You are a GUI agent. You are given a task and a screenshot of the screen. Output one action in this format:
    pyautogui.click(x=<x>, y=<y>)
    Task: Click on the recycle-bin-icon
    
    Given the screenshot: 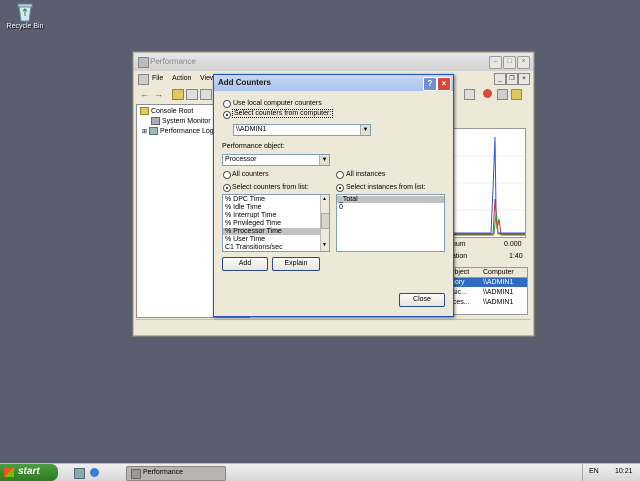 What is the action you would take?
    pyautogui.click(x=25, y=12)
    